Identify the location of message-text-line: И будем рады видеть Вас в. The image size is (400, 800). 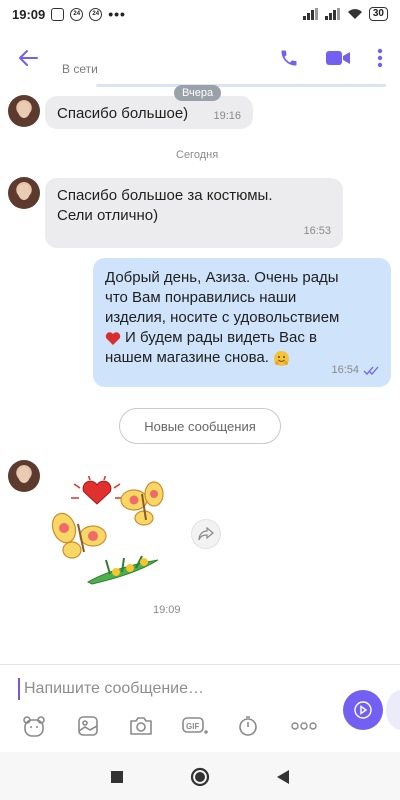
(221, 337).